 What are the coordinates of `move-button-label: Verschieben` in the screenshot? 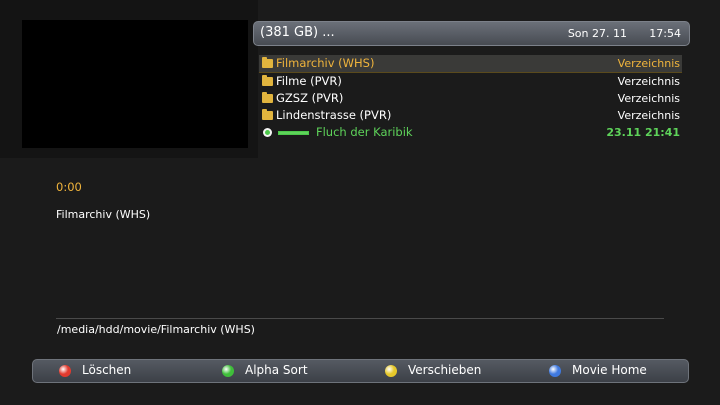 It's located at (445, 370).